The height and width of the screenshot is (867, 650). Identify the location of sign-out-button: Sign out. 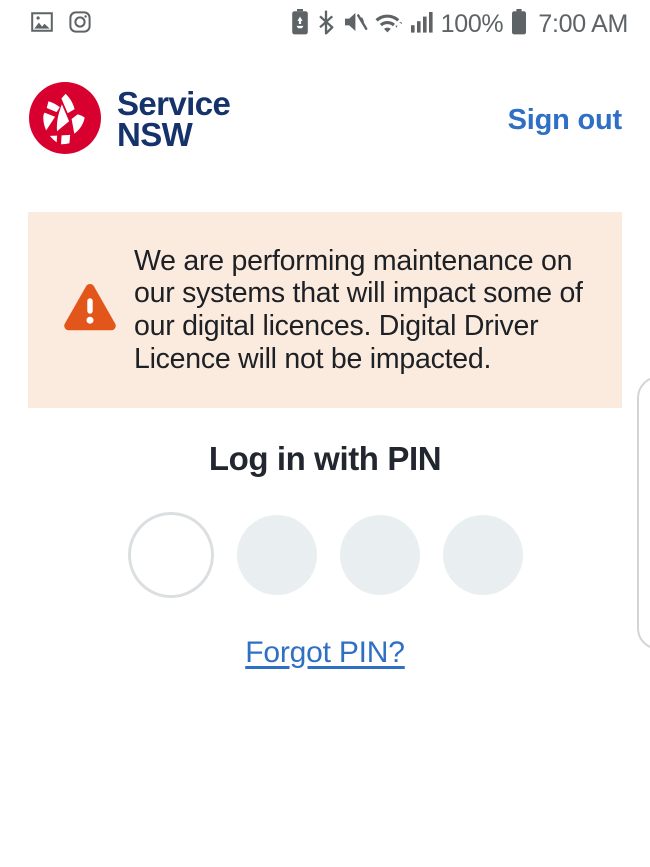
(565, 120).